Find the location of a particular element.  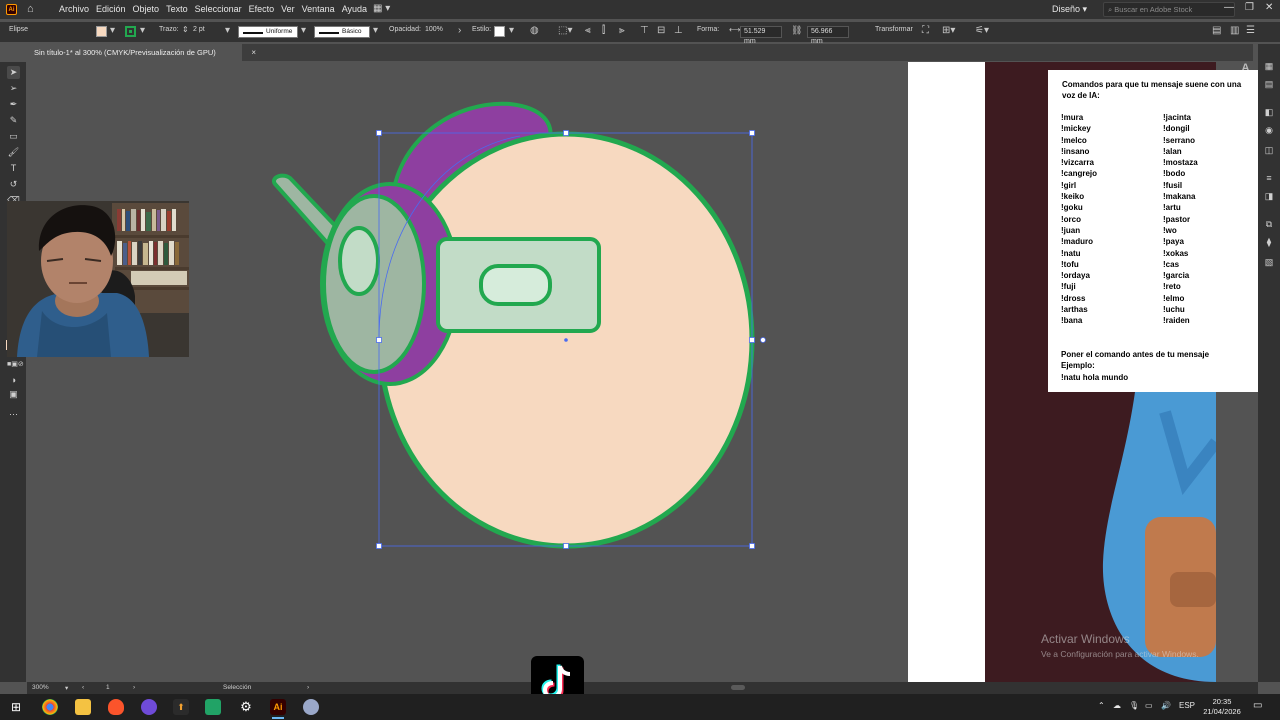

restore-icon: ❐ is located at coordinates (1249, 7).